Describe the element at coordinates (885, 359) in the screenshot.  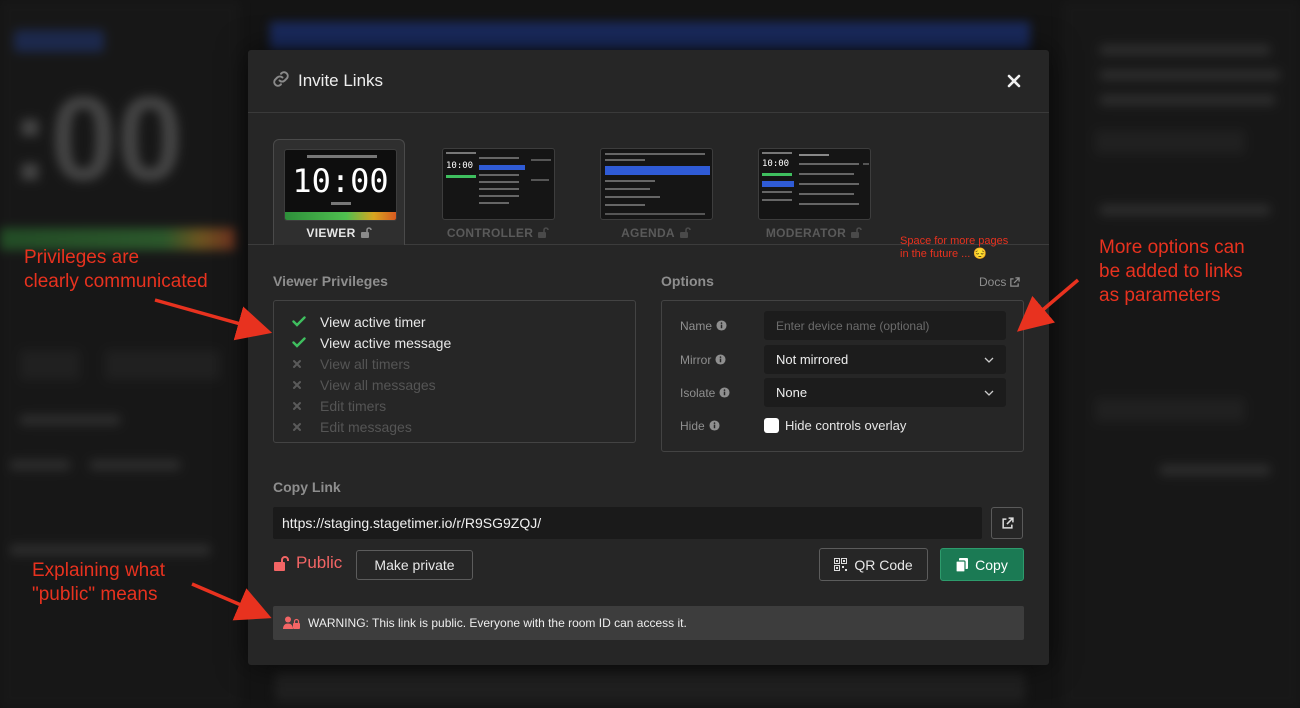
I see `mirror-select: Not mirrored` at that location.